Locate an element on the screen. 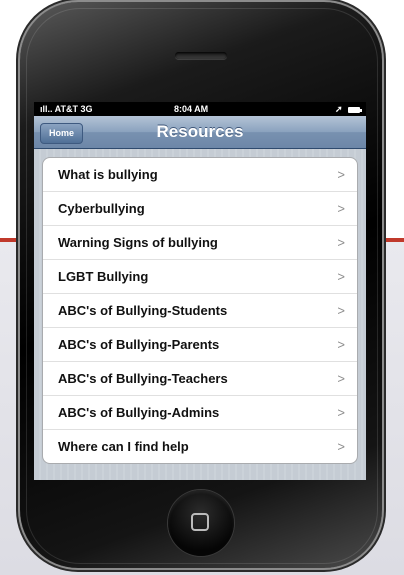 This screenshot has width=404, height=575. list-item-label: ABC's of Bullying-Students is located at coordinates (143, 310).